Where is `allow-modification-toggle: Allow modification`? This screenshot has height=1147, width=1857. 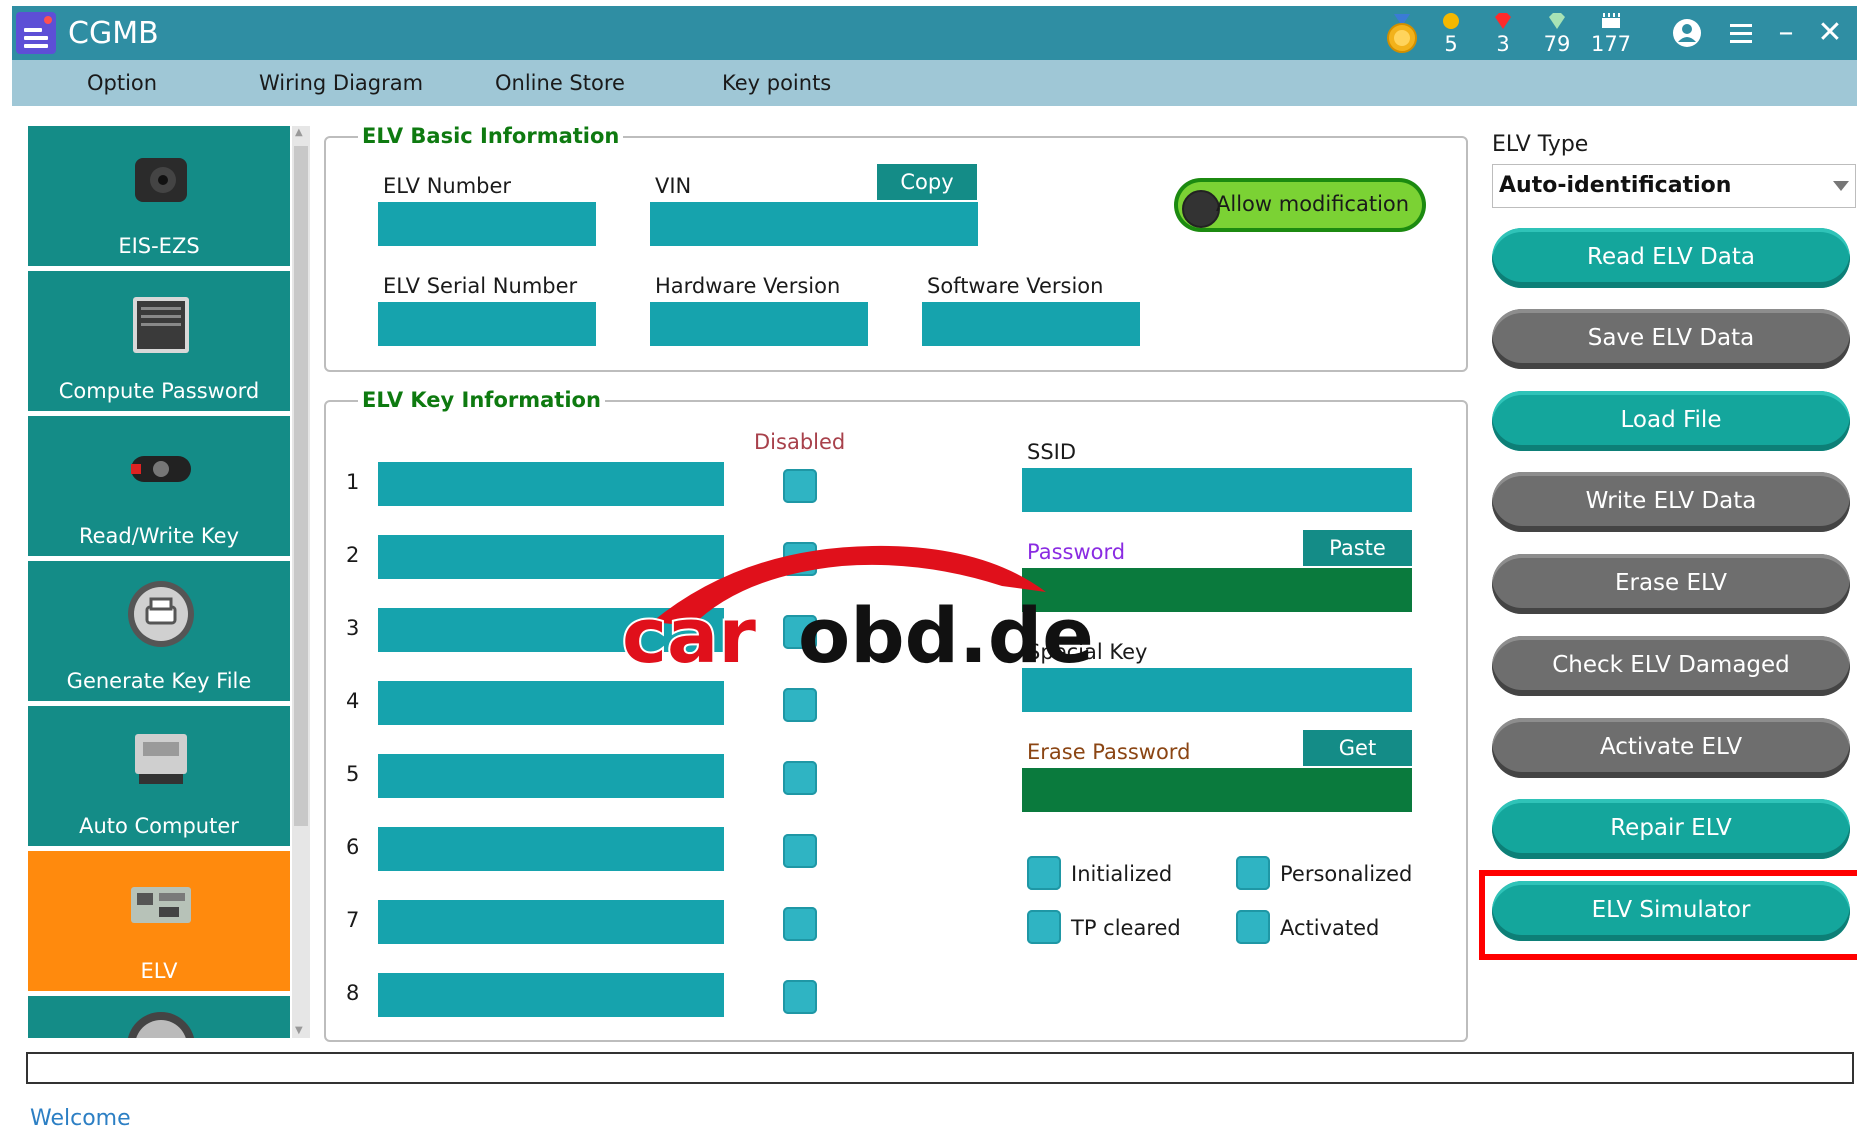 allow-modification-toggle: Allow modification is located at coordinates (1300, 205).